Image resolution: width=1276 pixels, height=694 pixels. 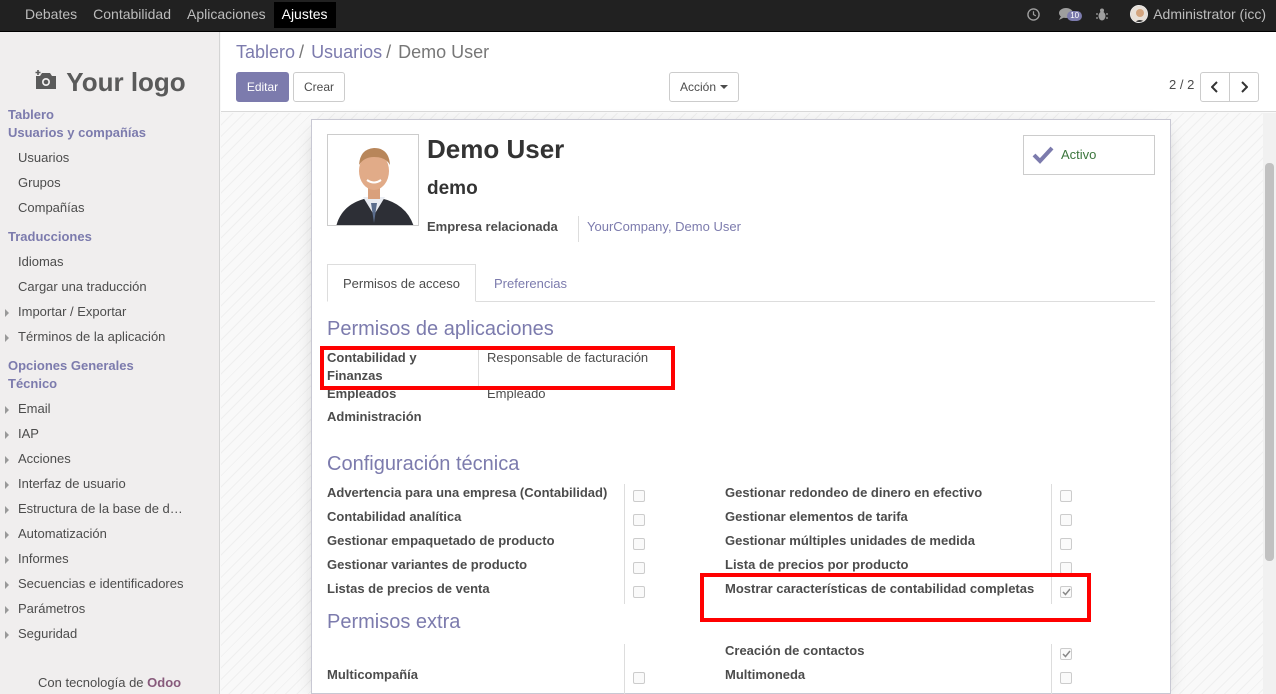 I want to click on breadcrumb: Tablero / Usuarios / Demo User, so click(x=363, y=52).